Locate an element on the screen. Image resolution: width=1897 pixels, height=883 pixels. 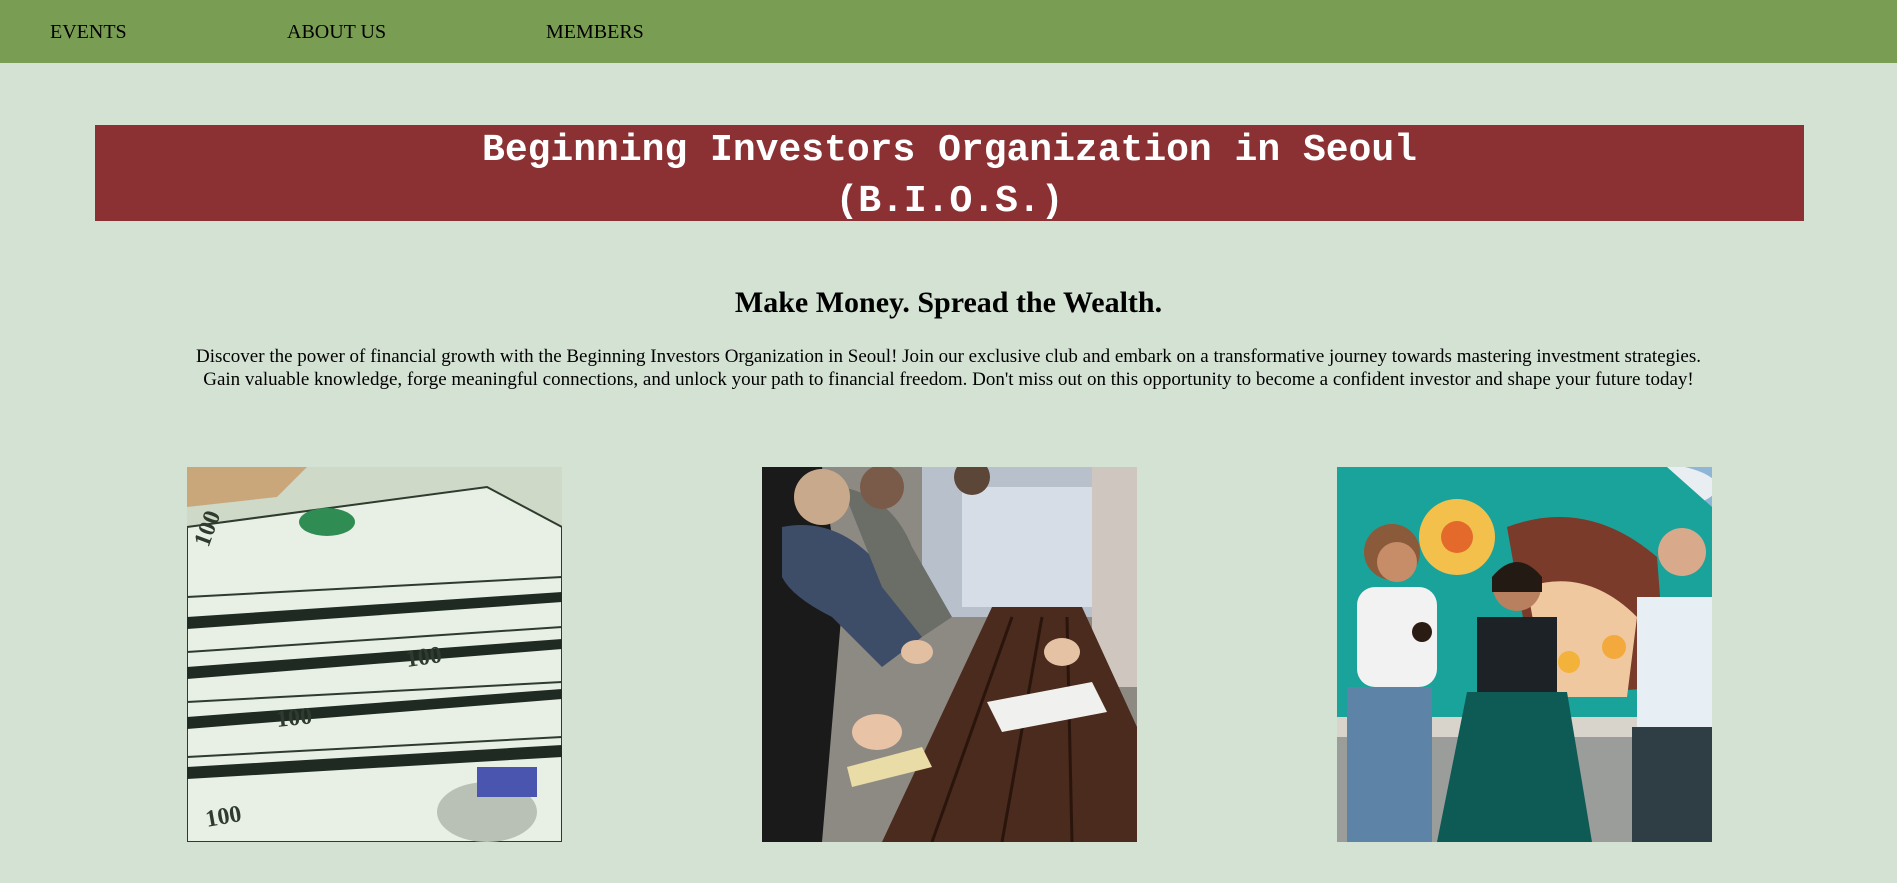
friends-mural-image is located at coordinates (1524, 654).